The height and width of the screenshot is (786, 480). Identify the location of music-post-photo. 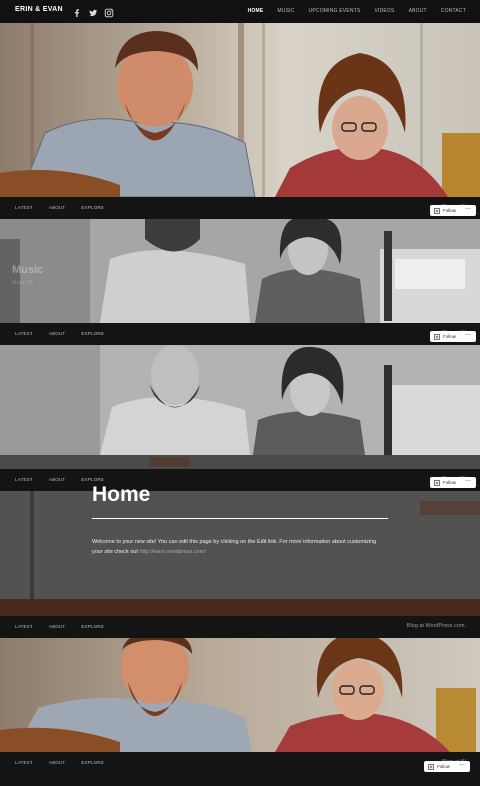
(240, 271).